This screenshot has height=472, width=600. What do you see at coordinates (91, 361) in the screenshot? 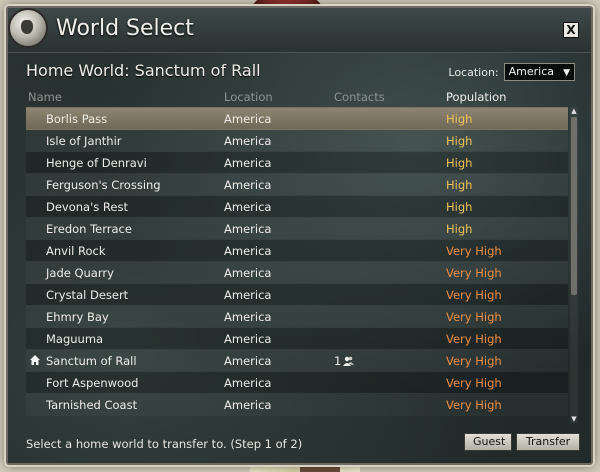
I see `world-name: Sanctum of Rall` at bounding box center [91, 361].